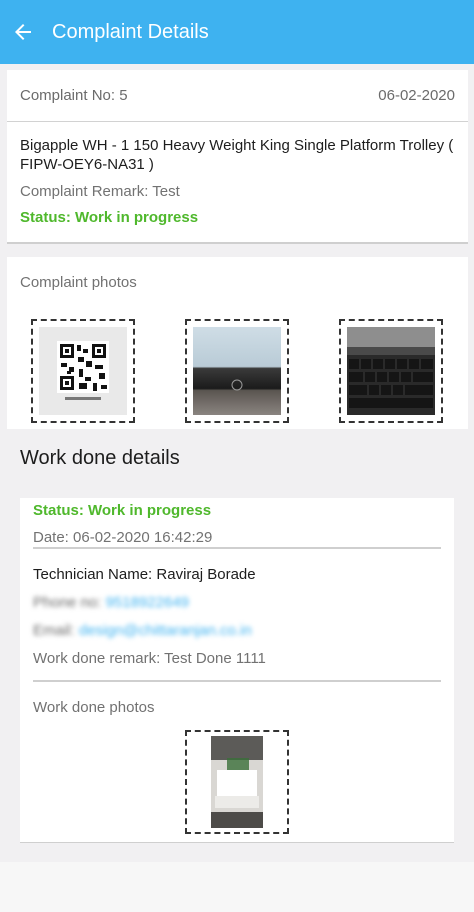  I want to click on work-done-remark: Work done remark: Test Done 1111, so click(149, 658).